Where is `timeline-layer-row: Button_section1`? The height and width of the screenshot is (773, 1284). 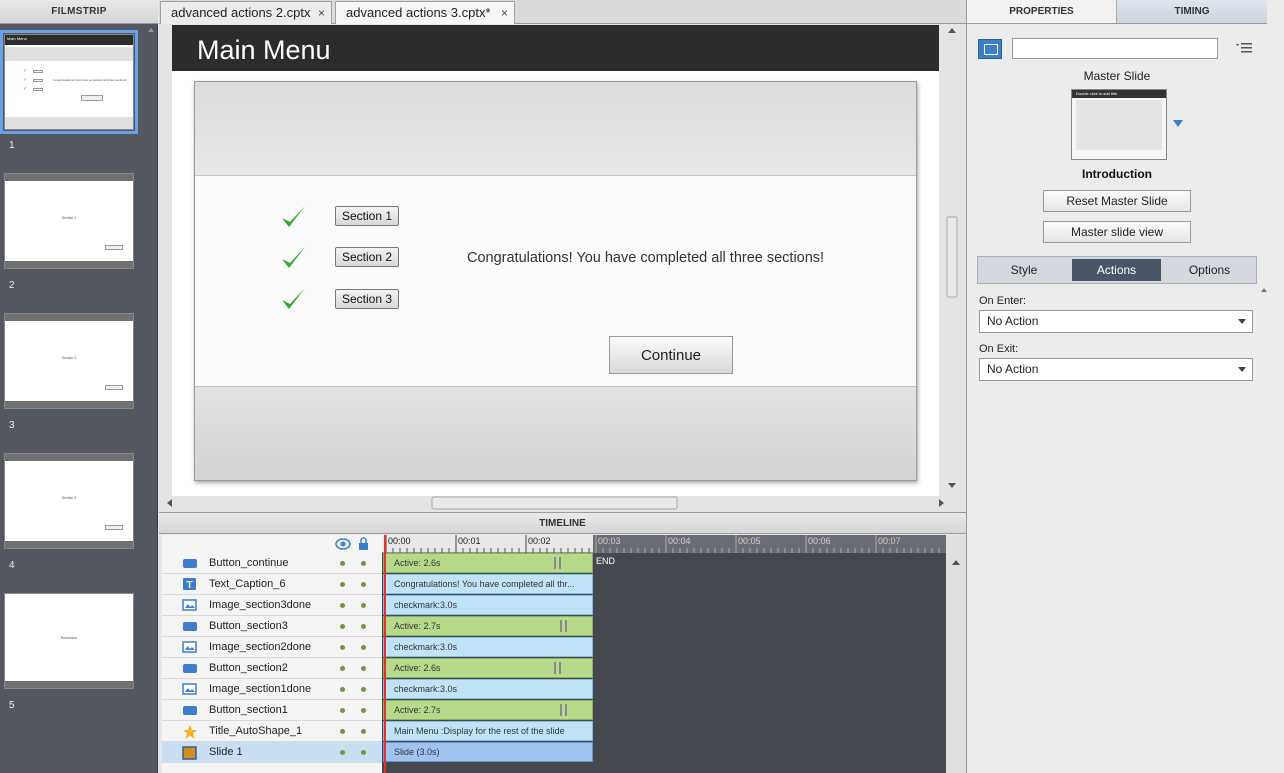
timeline-layer-row: Button_section1 is located at coordinates (272, 710).